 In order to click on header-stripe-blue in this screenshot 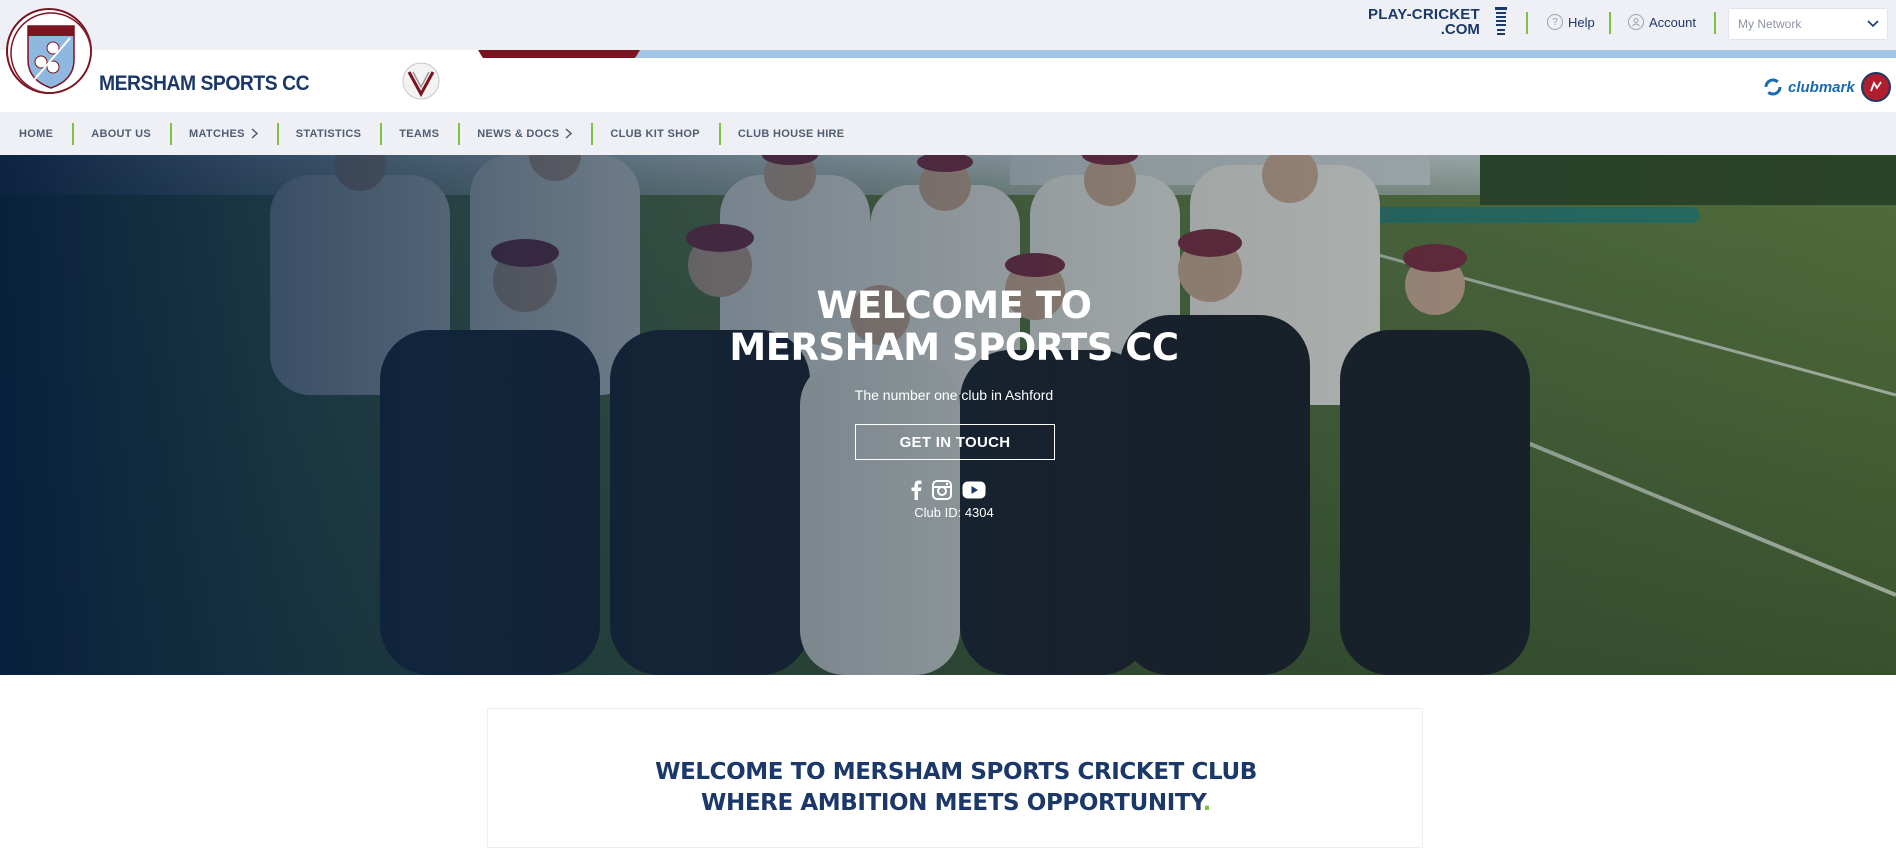, I will do `click(1266, 54)`.